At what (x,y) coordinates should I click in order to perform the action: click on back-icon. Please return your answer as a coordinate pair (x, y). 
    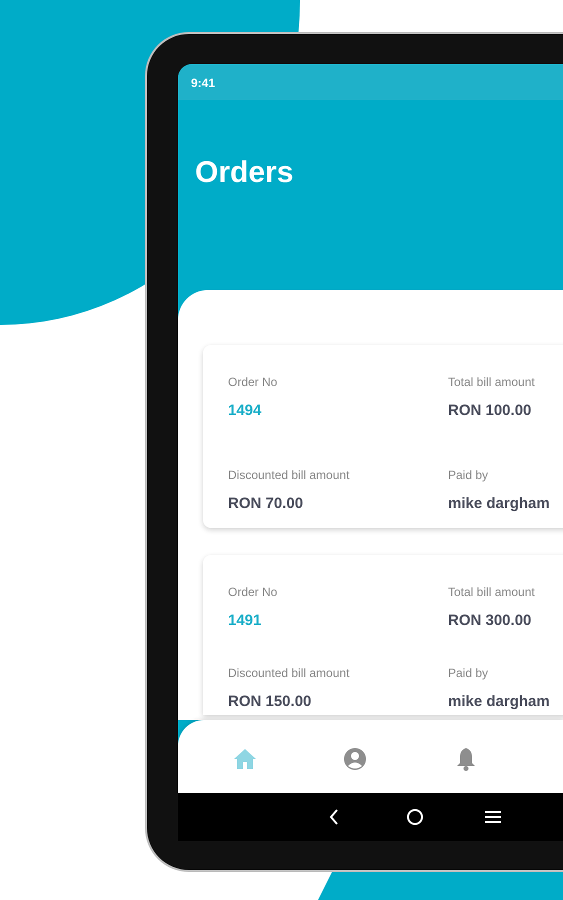
    Looking at the image, I should click on (334, 817).